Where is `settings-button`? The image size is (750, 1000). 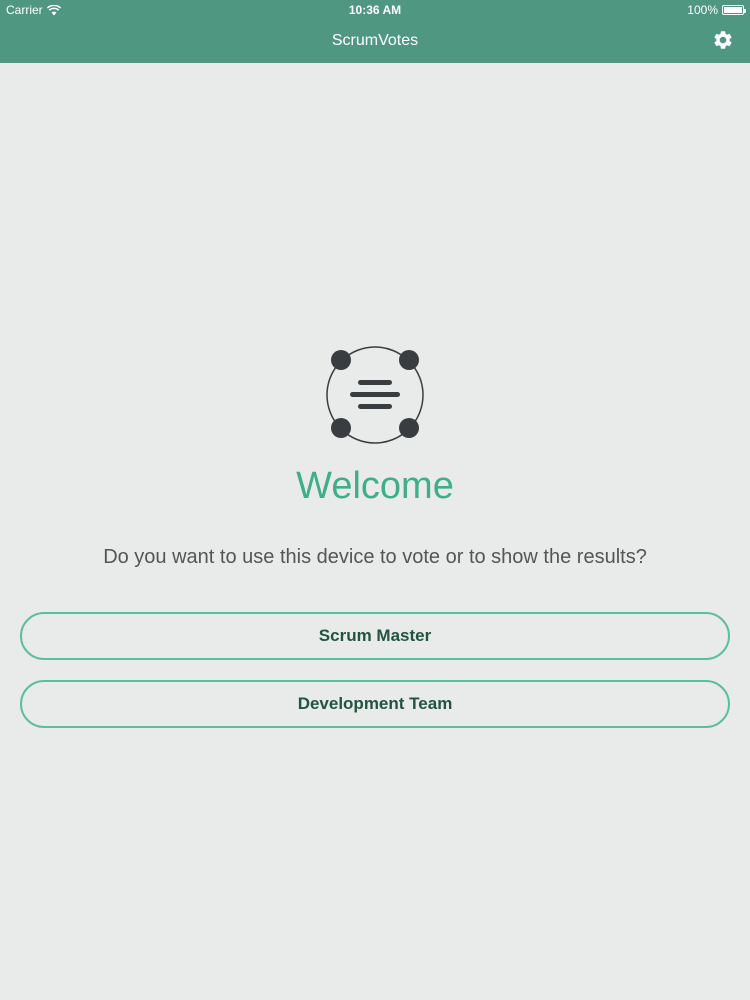 settings-button is located at coordinates (723, 40).